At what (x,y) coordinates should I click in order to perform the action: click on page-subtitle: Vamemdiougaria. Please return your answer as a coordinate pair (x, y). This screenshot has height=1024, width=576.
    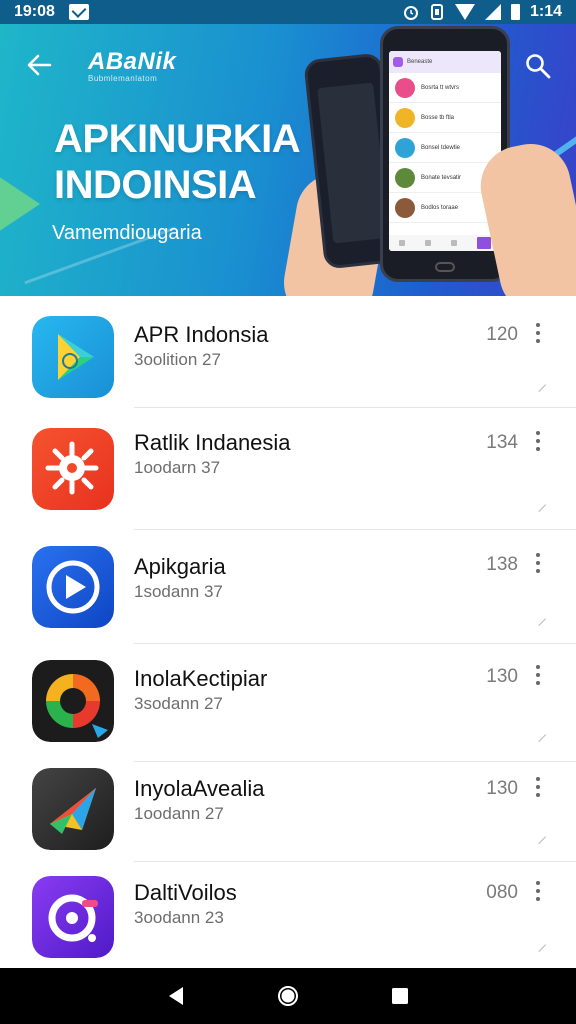
    Looking at the image, I should click on (127, 233).